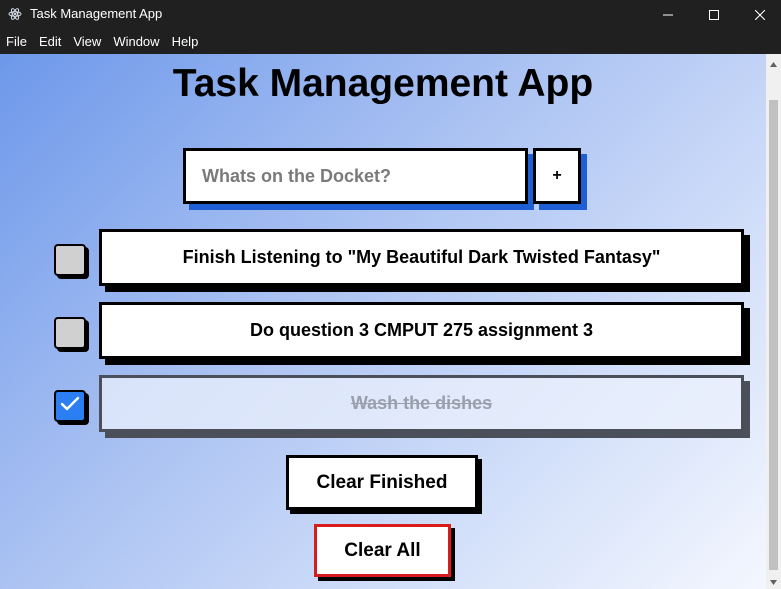 The image size is (781, 589). What do you see at coordinates (96, 13) in the screenshot?
I see `window-title: Task Management App` at bounding box center [96, 13].